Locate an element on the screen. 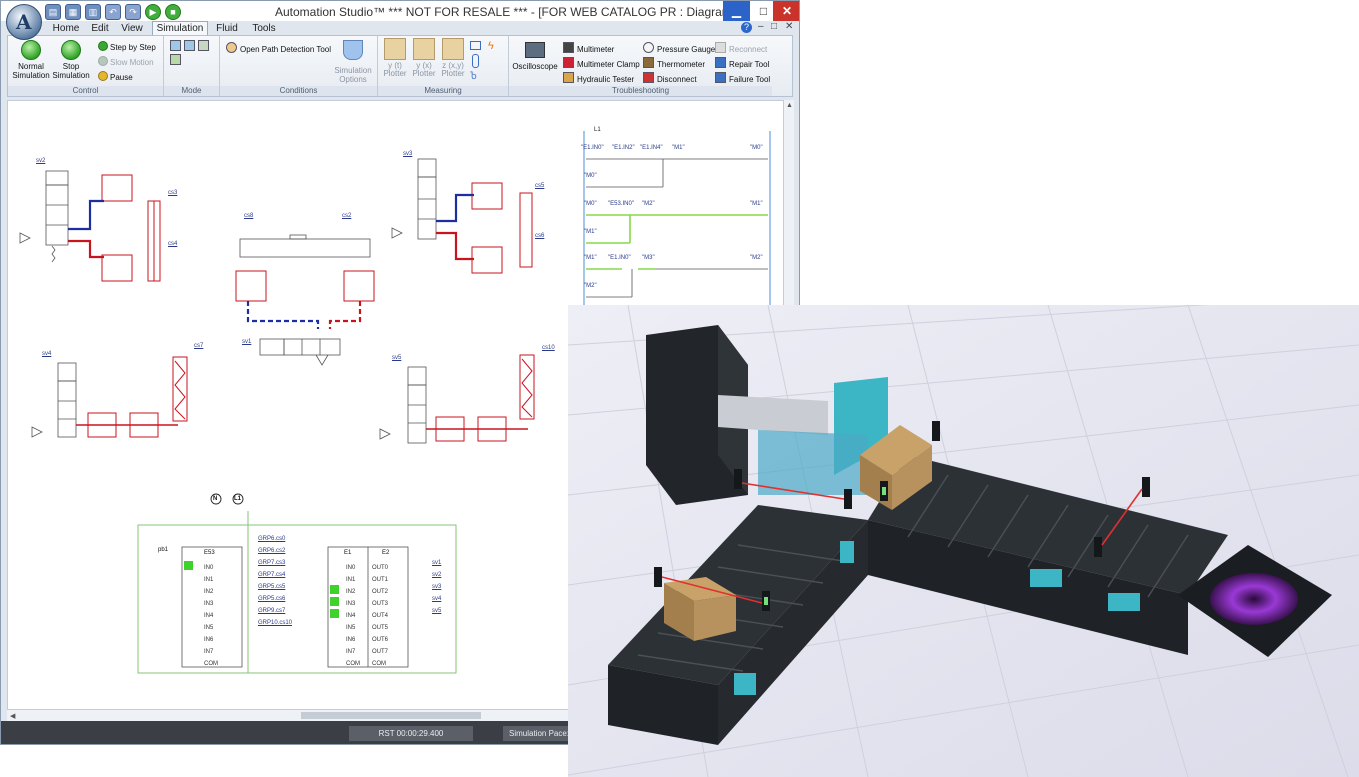 This screenshot has height=777, width=1359. app-logo-icon is located at coordinates (24, 22).